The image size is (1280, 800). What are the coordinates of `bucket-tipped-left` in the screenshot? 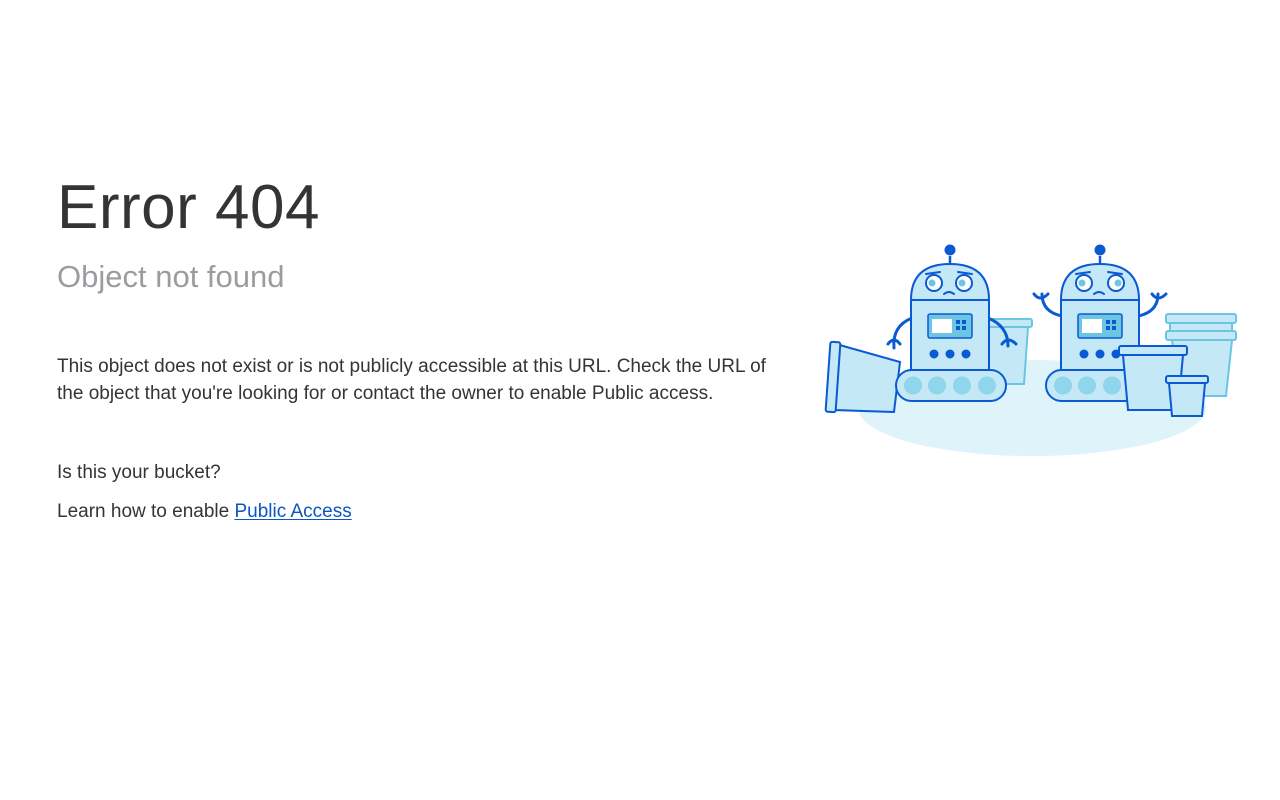 It's located at (863, 377).